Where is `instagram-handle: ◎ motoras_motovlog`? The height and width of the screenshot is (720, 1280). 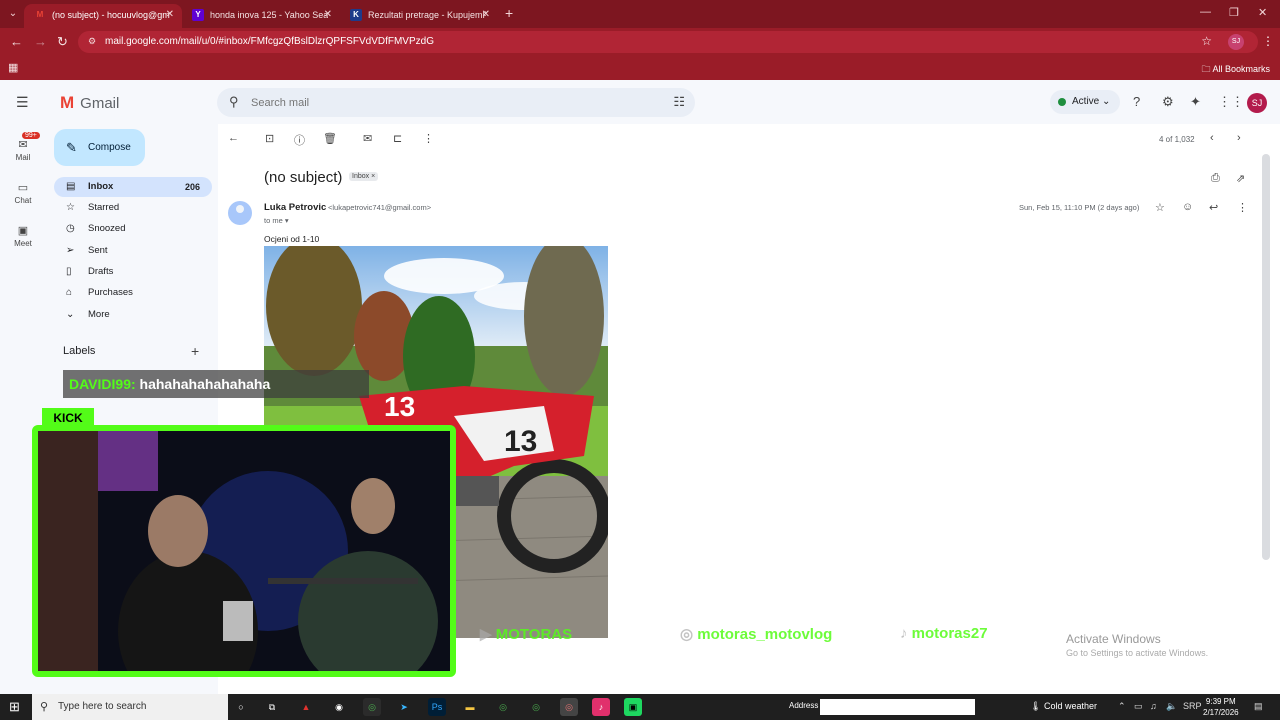 instagram-handle: ◎ motoras_motovlog is located at coordinates (756, 634).